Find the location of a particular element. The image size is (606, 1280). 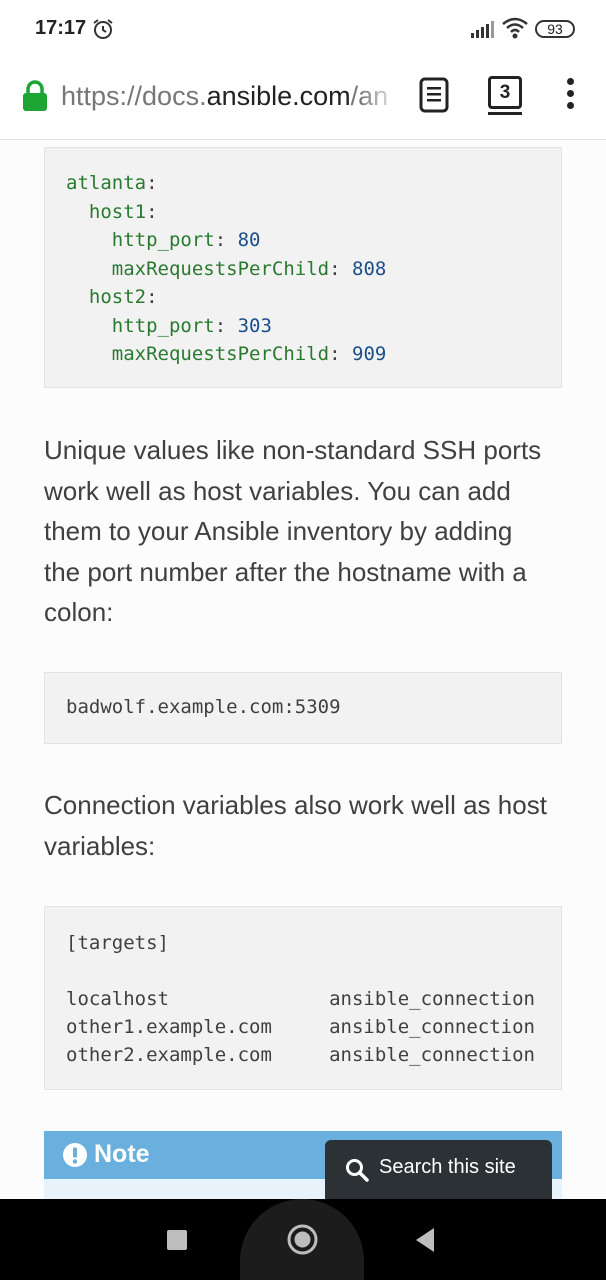

reader-mode-icon is located at coordinates (434, 95).